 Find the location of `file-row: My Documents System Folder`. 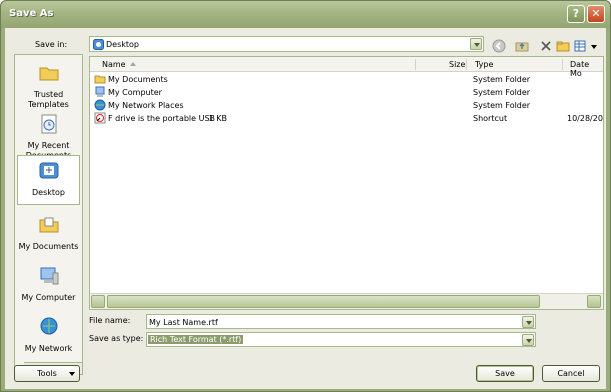

file-row: My Documents System Folder is located at coordinates (346, 79).